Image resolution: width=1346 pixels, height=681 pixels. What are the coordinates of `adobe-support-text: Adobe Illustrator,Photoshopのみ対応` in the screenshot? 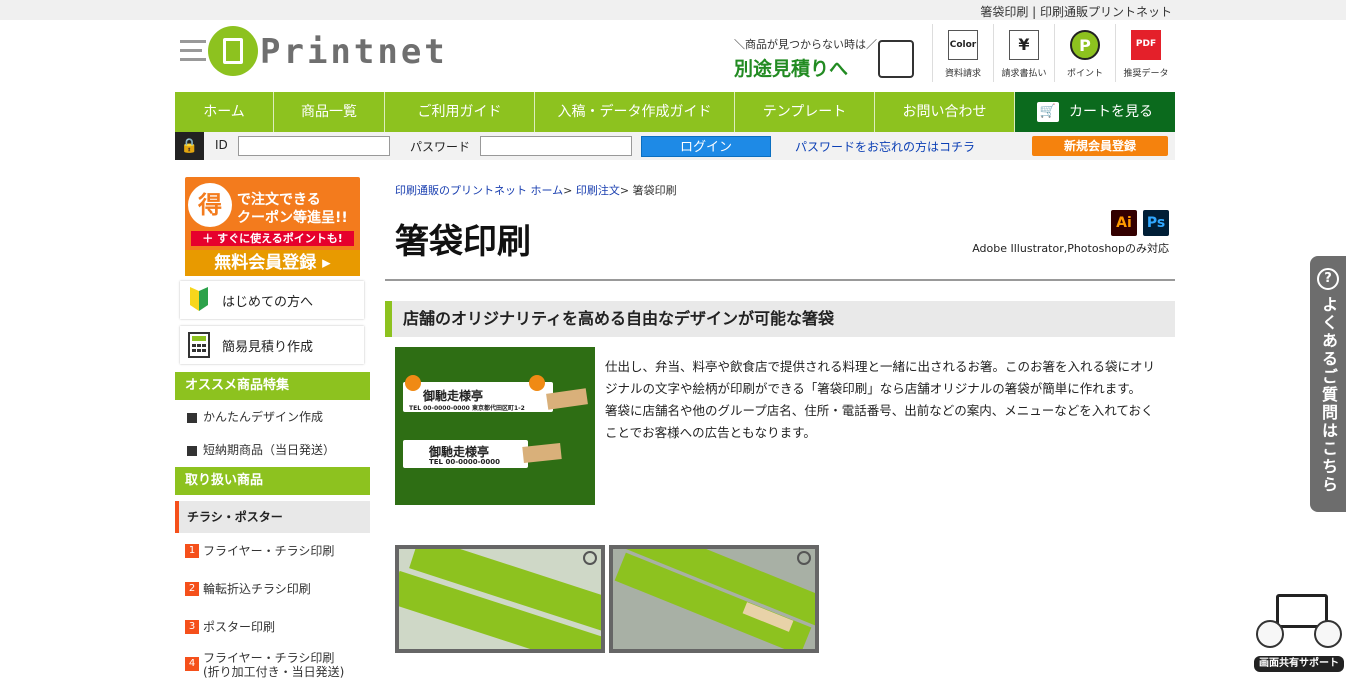 It's located at (1070, 248).